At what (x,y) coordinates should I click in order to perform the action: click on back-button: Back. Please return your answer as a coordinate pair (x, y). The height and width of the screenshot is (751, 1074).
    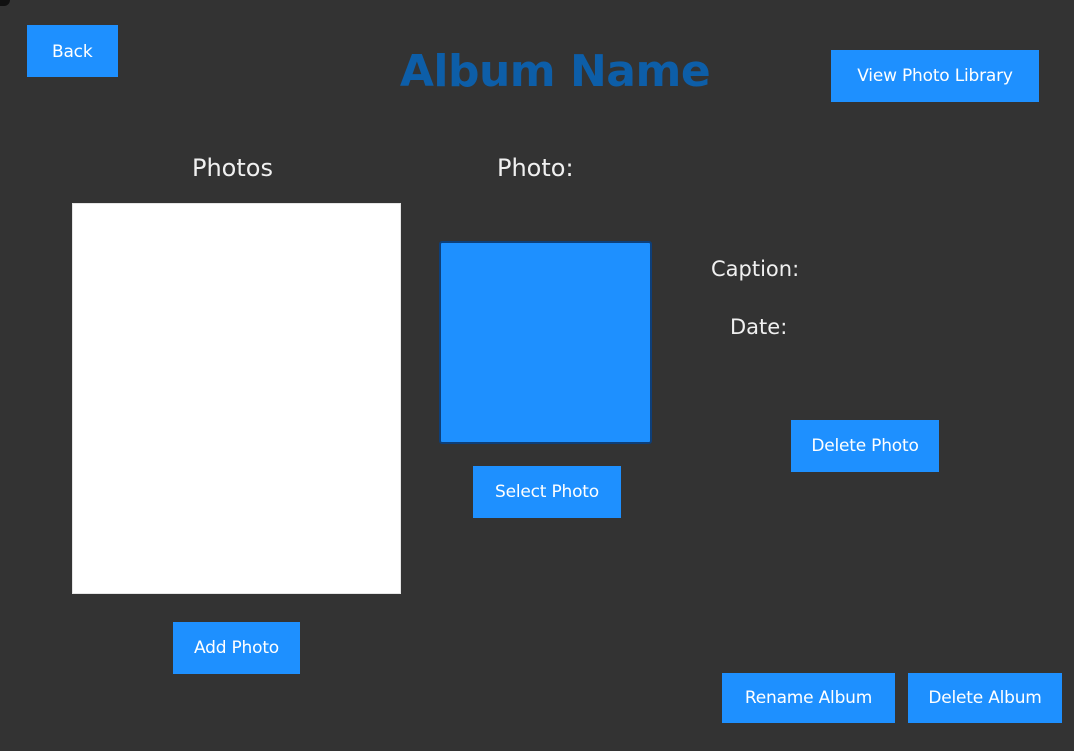
    Looking at the image, I should click on (72, 51).